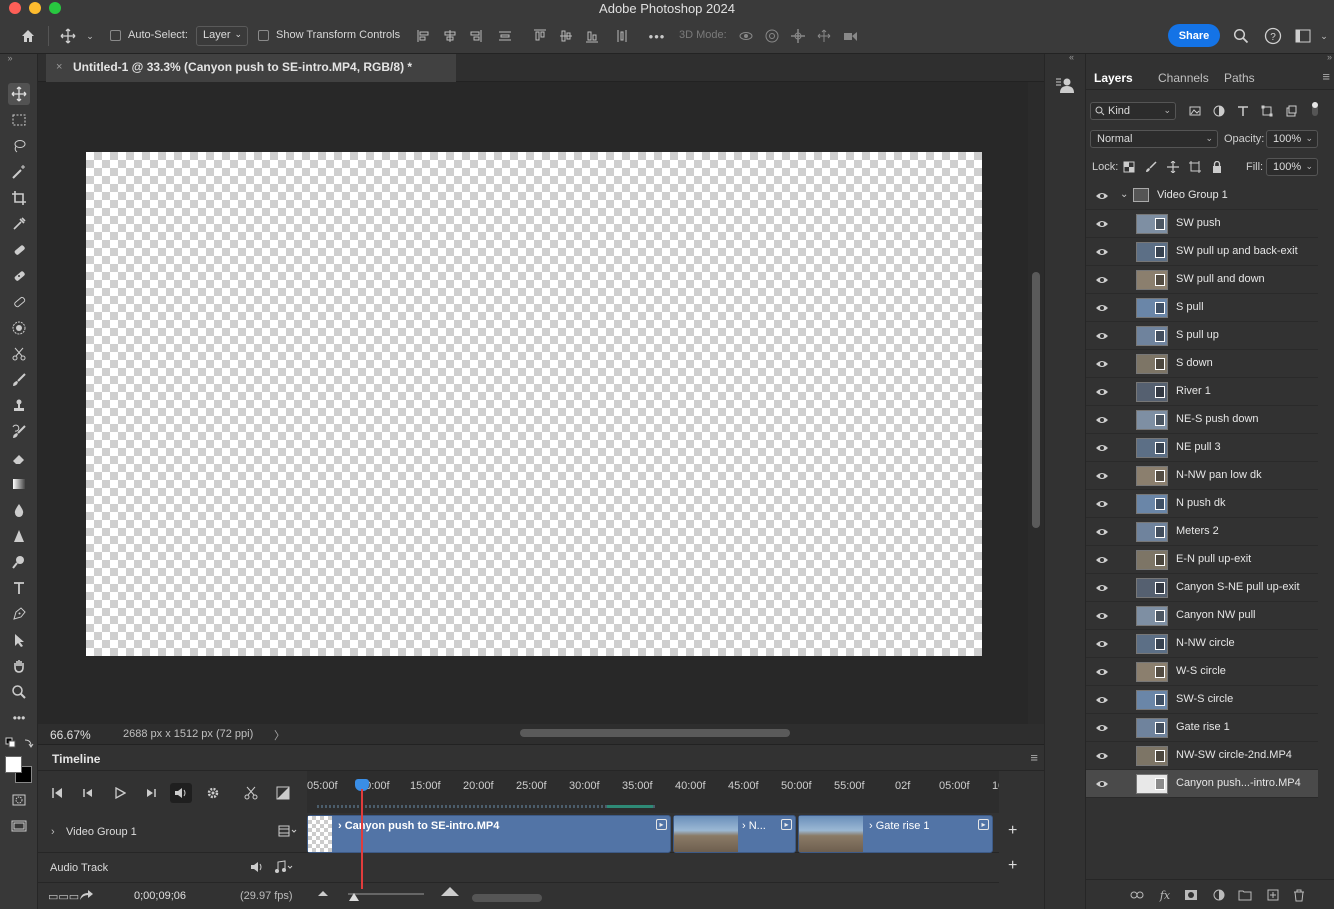 Image resolution: width=1334 pixels, height=909 pixels. I want to click on fill-field: 100% ⌄, so click(1292, 167).